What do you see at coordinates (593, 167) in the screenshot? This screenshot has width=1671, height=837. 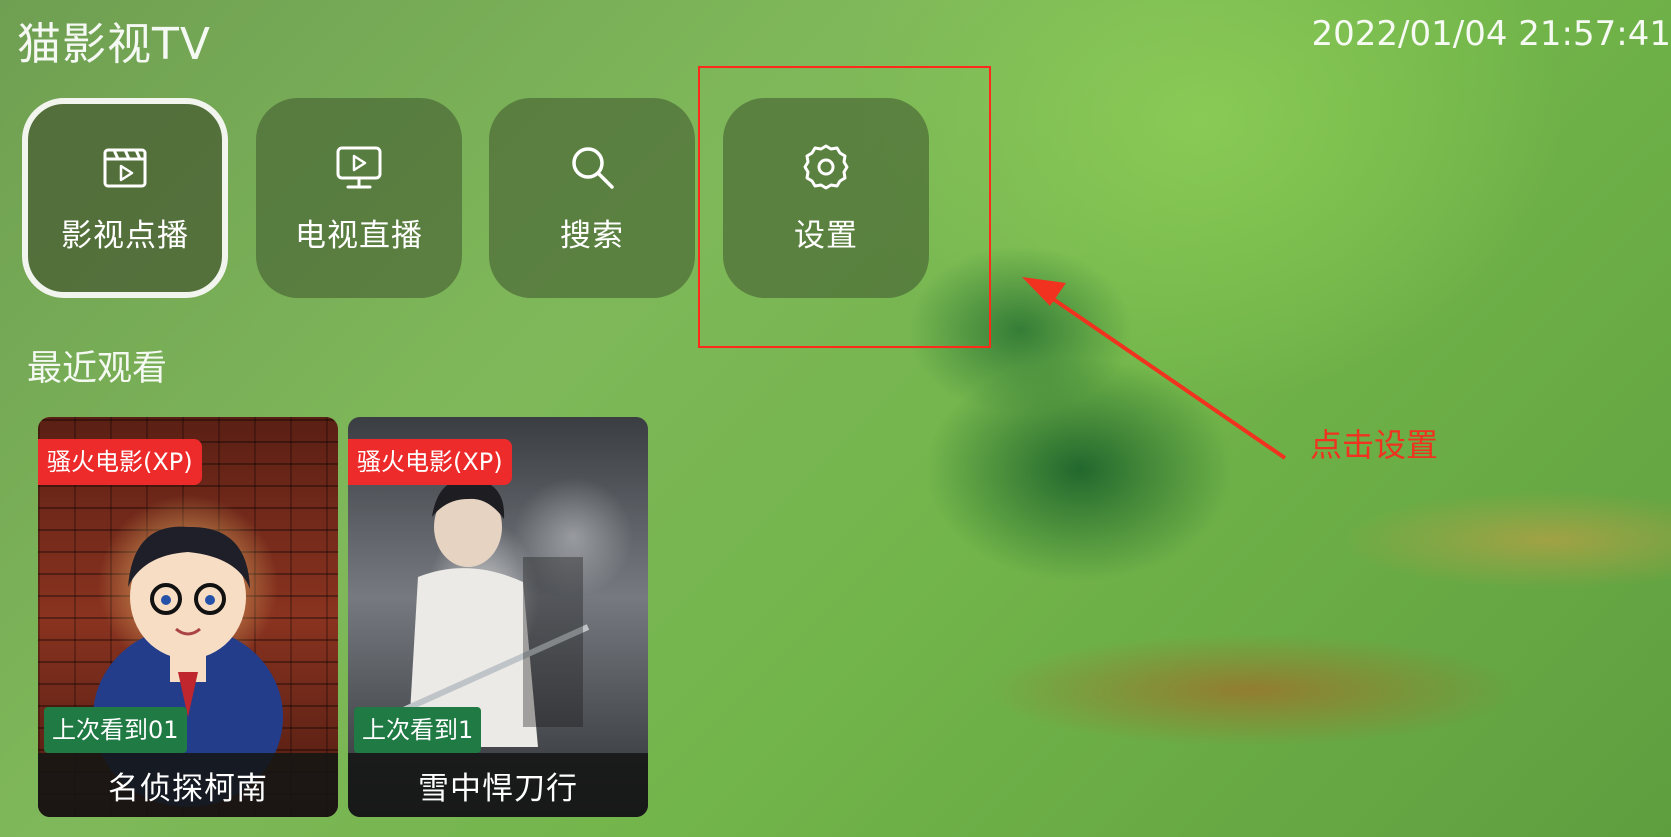 I see `search-icon` at bounding box center [593, 167].